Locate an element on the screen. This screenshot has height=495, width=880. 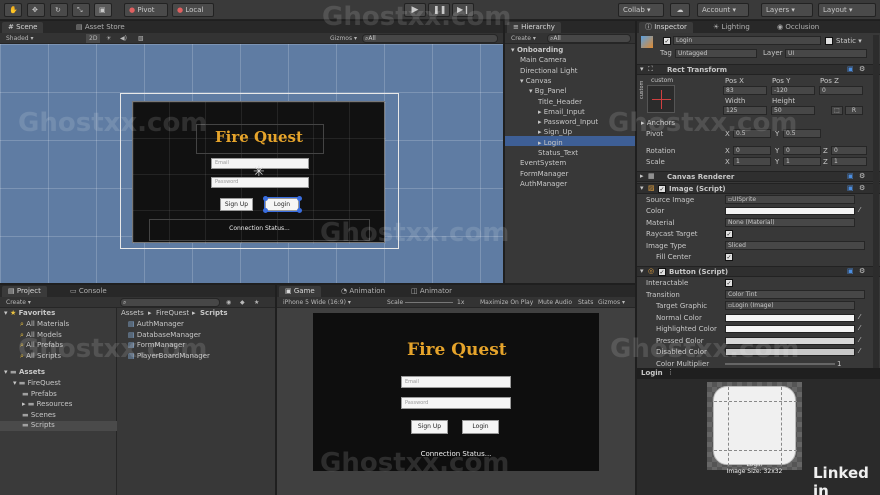
image-script-header: ▾ ▨ ✓ Image (Script) ▣ ⚙ is located at coordinates (758, 188).